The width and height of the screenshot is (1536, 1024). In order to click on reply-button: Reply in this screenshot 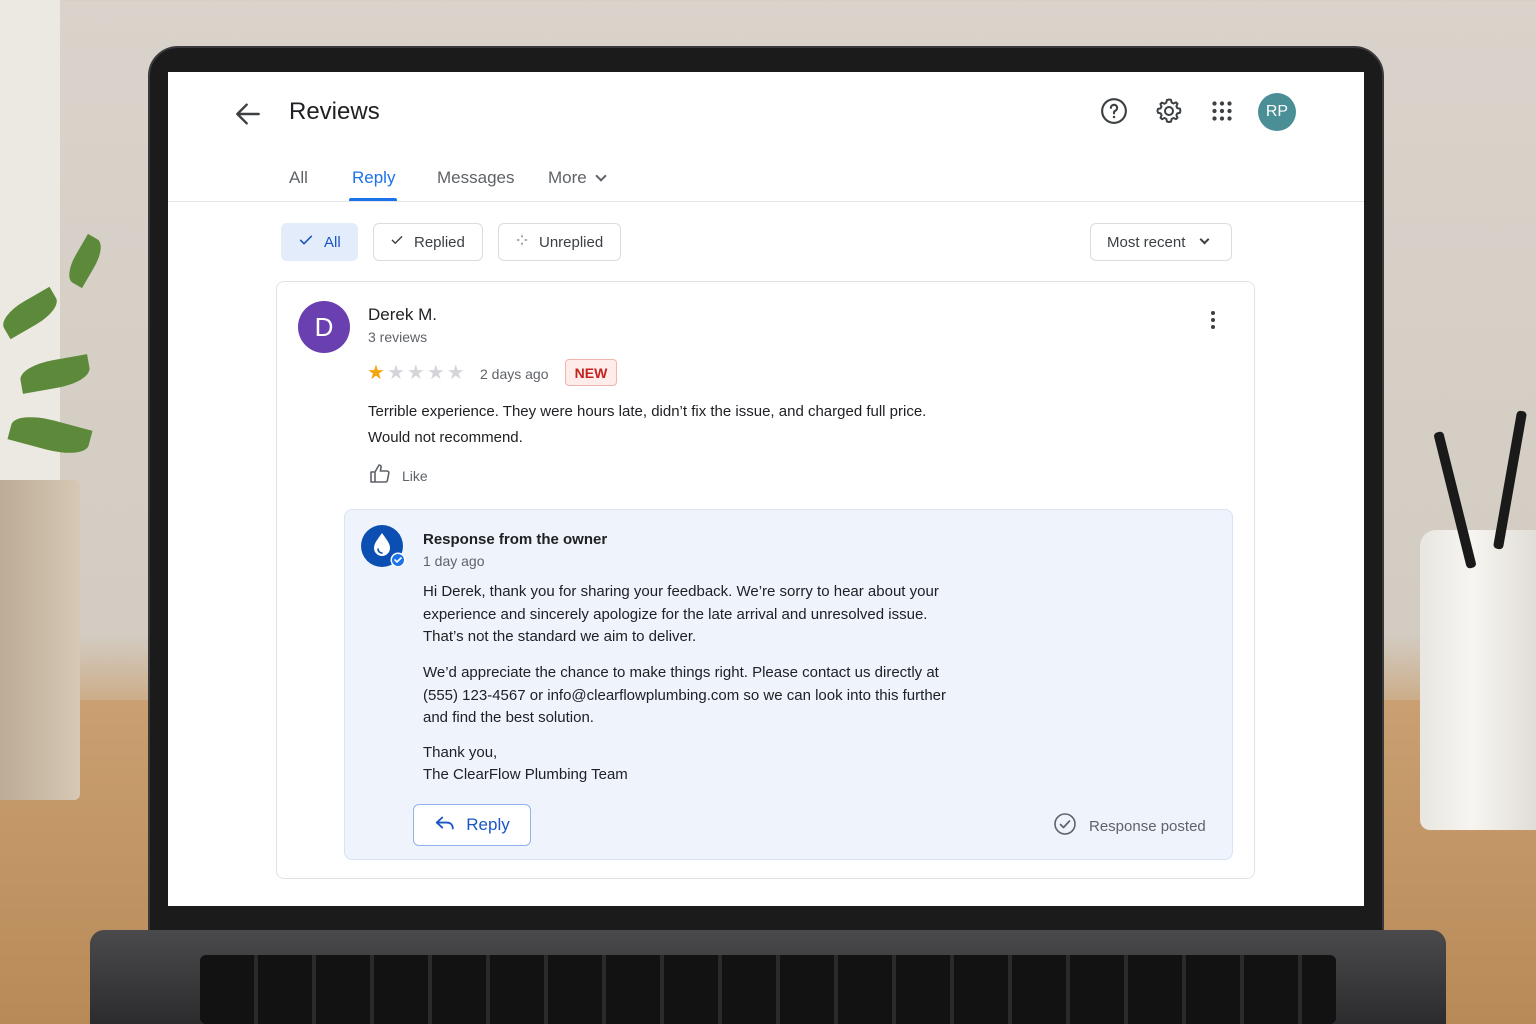, I will do `click(472, 825)`.